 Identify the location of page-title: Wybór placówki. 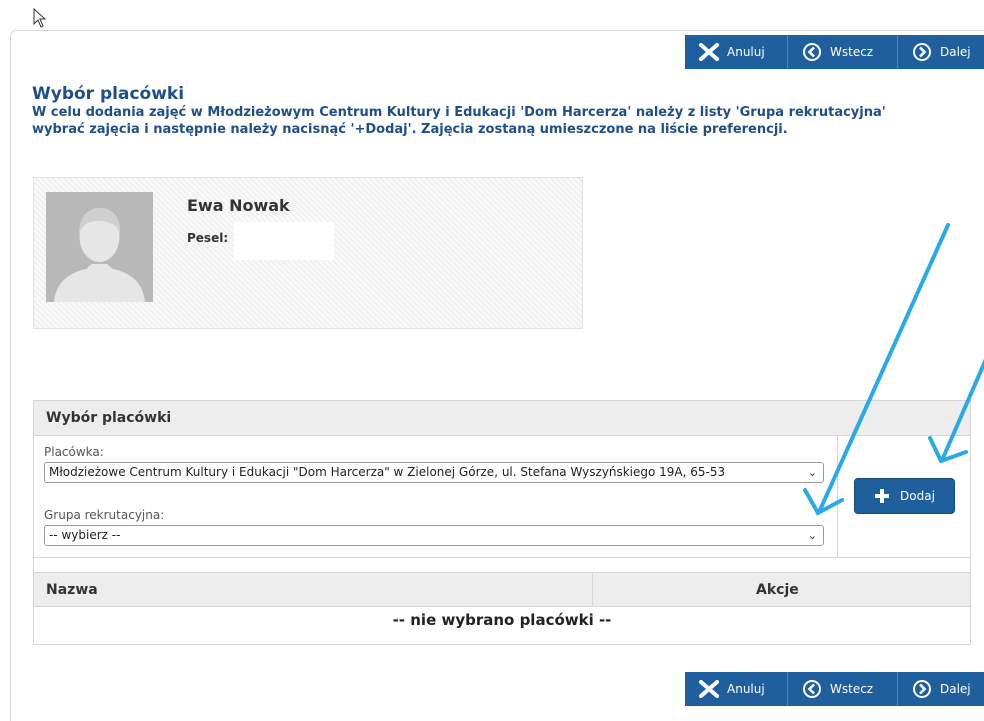
(108, 94).